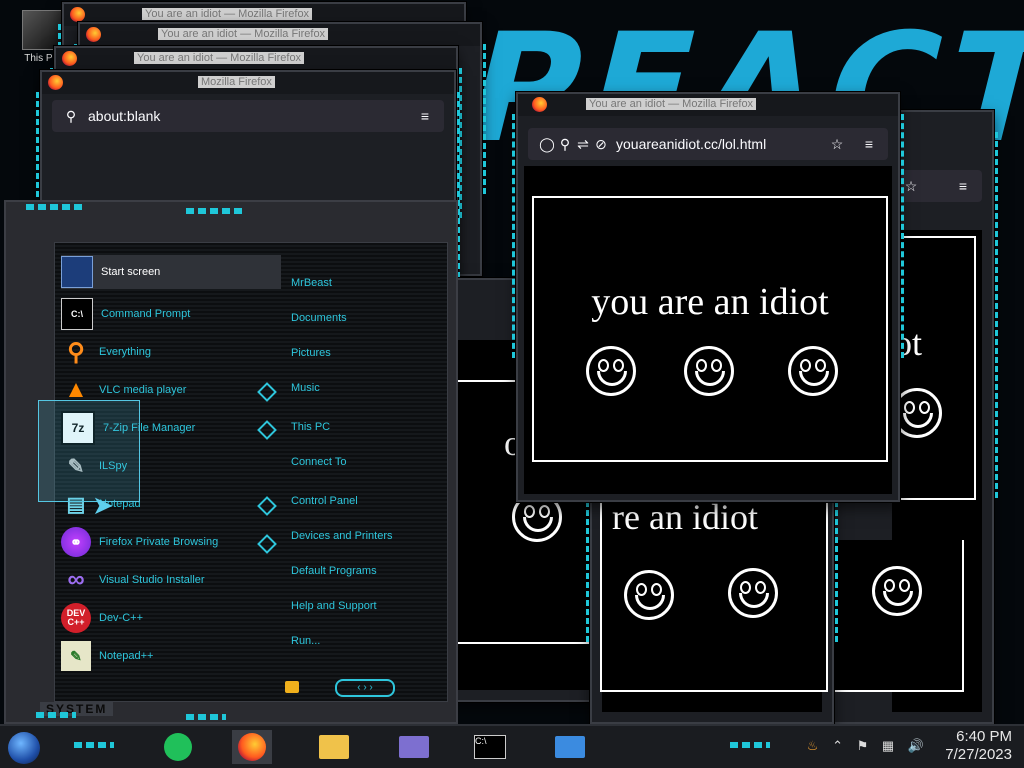 The image size is (1024, 768). Describe the element at coordinates (121, 618) in the screenshot. I see `program-label: Dev-C++` at that location.